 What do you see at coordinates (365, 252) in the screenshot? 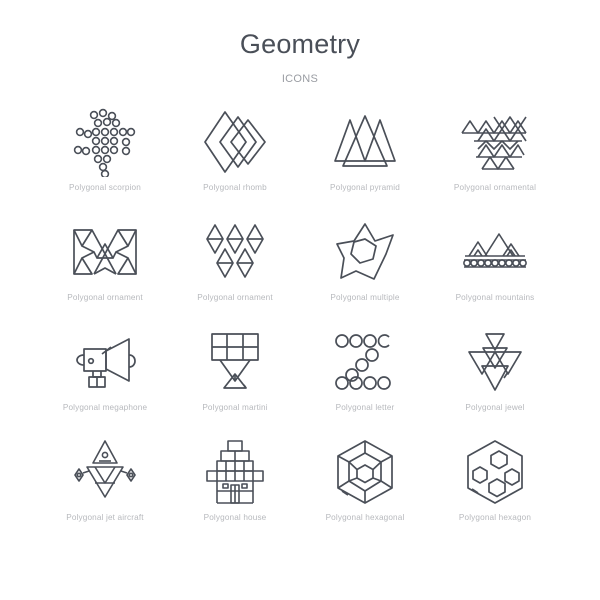
I see `polygonal-multiple-star-icon` at bounding box center [365, 252].